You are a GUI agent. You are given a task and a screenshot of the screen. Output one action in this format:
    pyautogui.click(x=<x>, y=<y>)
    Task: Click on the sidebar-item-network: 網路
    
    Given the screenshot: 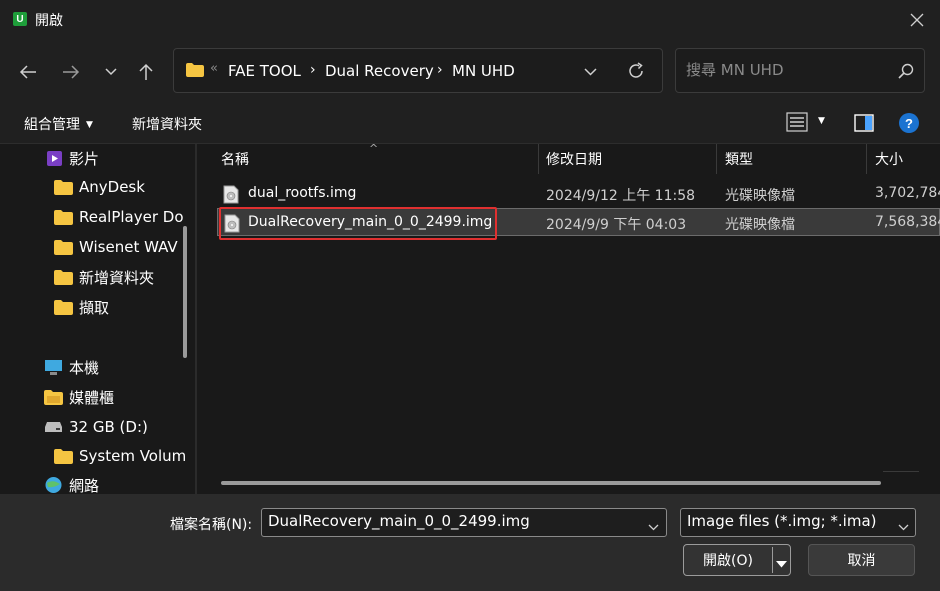 What is the action you would take?
    pyautogui.click(x=71, y=482)
    